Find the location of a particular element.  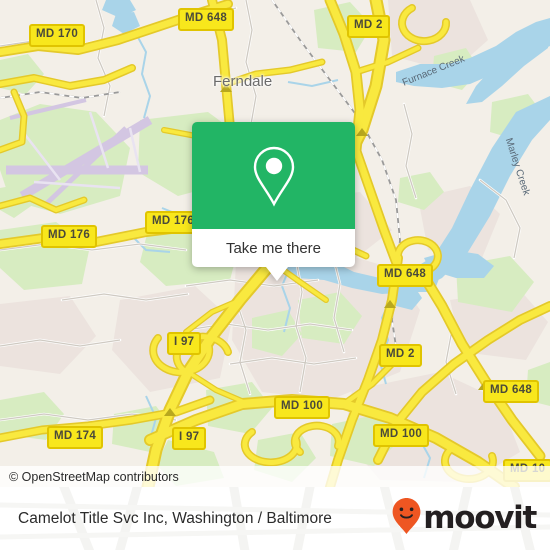

road-shield-md-174: MD 174 is located at coordinates (75, 437).